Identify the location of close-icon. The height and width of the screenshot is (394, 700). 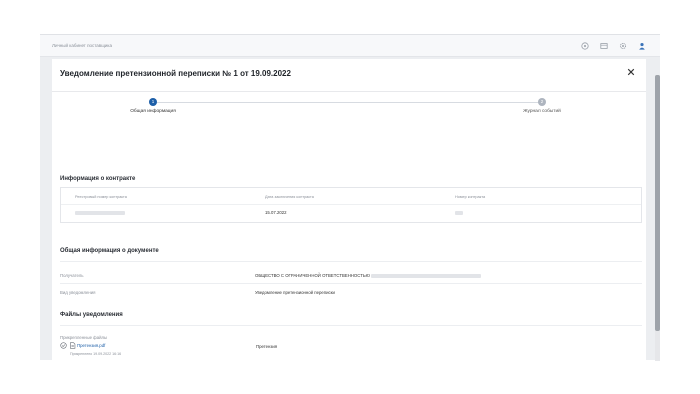
(631, 72).